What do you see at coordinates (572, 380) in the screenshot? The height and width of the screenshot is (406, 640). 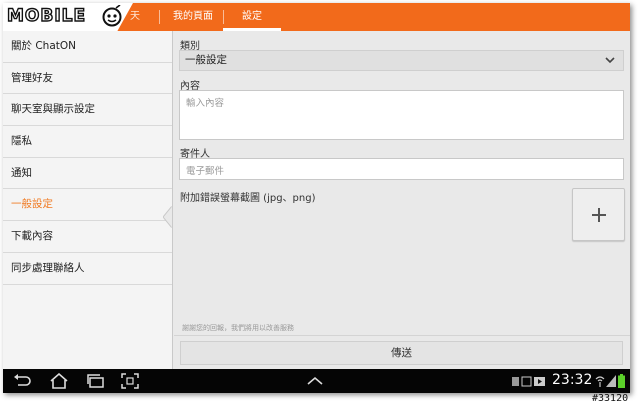 I see `status-clock: 23:32` at bounding box center [572, 380].